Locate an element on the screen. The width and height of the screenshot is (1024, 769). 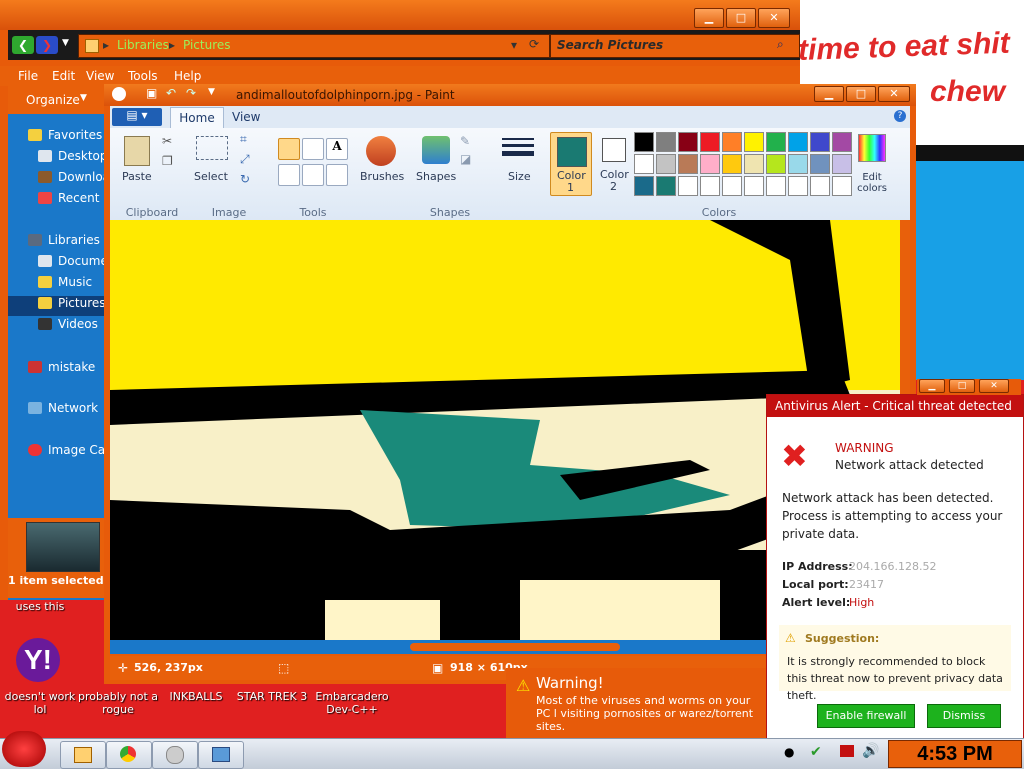
breadcrumb-pictures: Pictures is located at coordinates (207, 45).